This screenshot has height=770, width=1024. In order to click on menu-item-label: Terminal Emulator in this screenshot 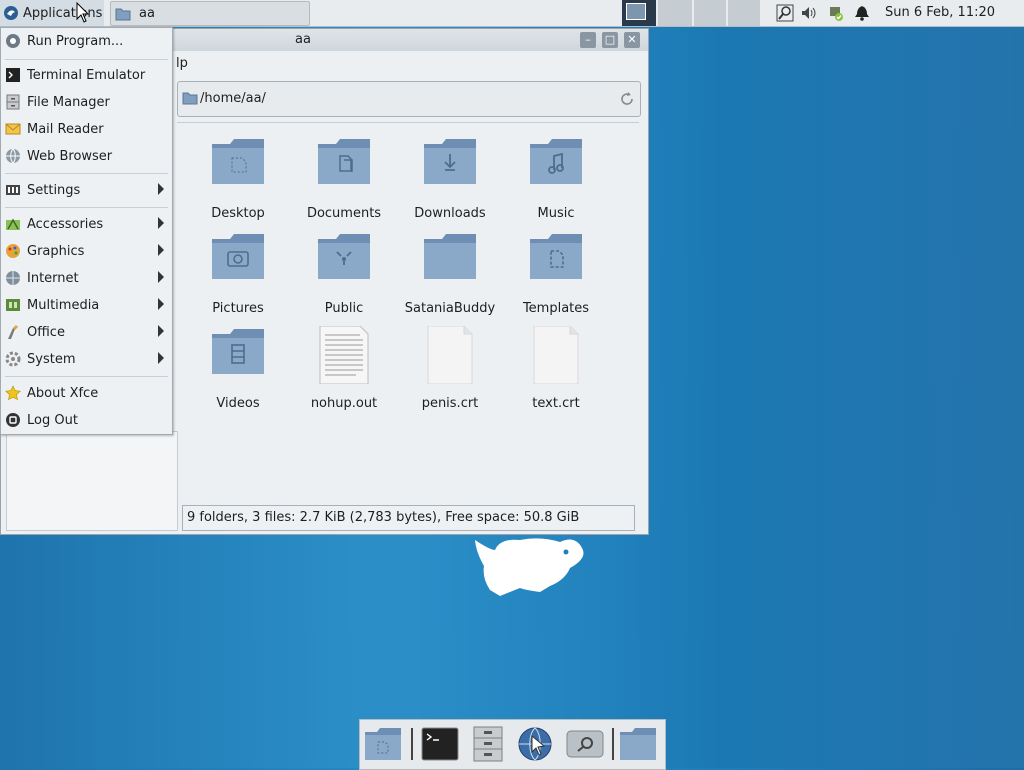, I will do `click(86, 75)`.